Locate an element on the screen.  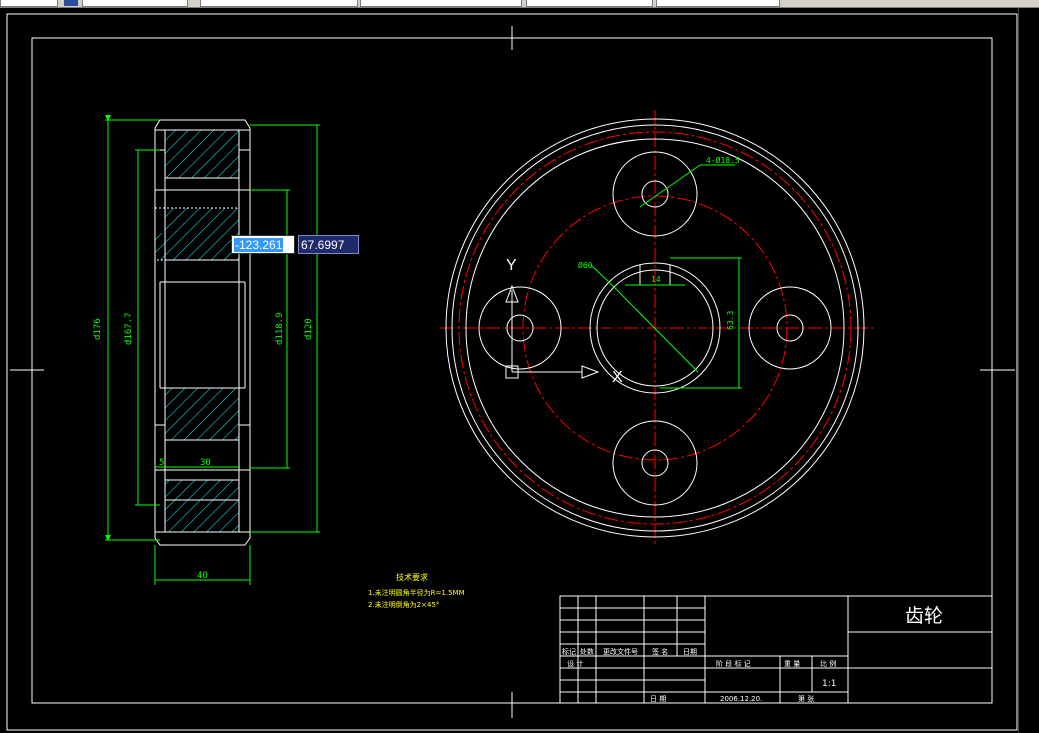
hdr-date: 日期 is located at coordinates (690, 652).